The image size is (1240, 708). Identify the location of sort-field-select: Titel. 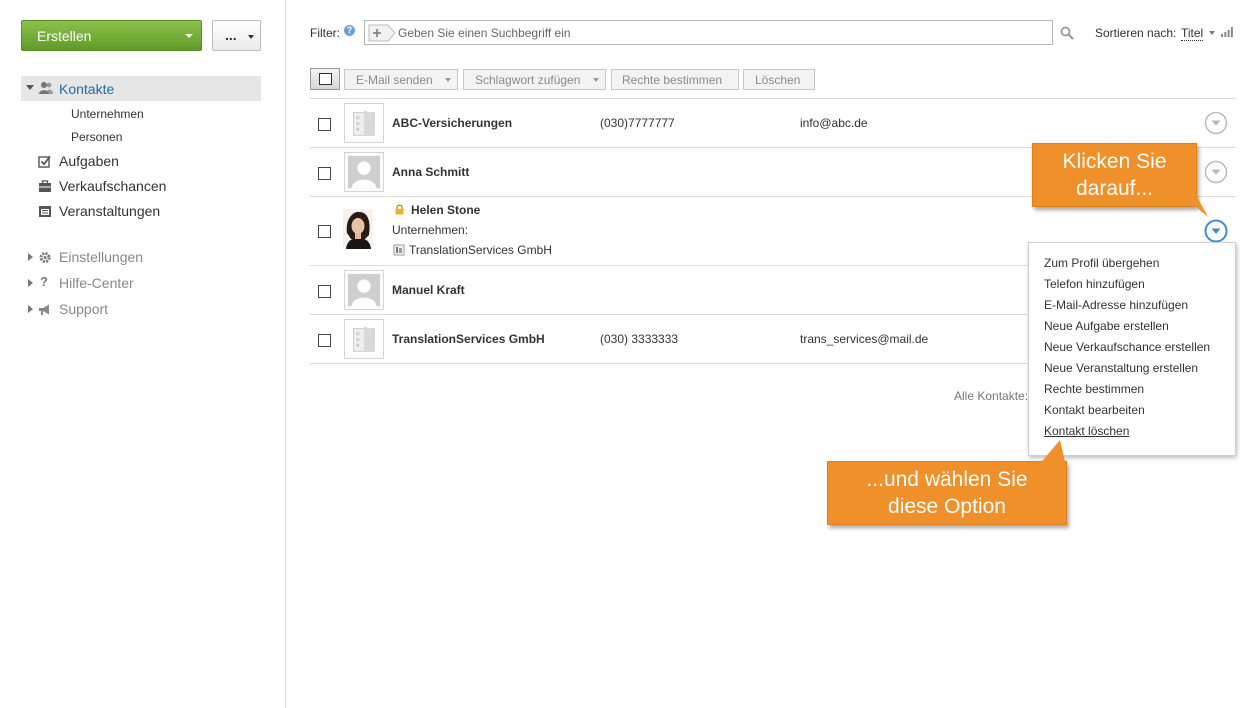
(1192, 33).